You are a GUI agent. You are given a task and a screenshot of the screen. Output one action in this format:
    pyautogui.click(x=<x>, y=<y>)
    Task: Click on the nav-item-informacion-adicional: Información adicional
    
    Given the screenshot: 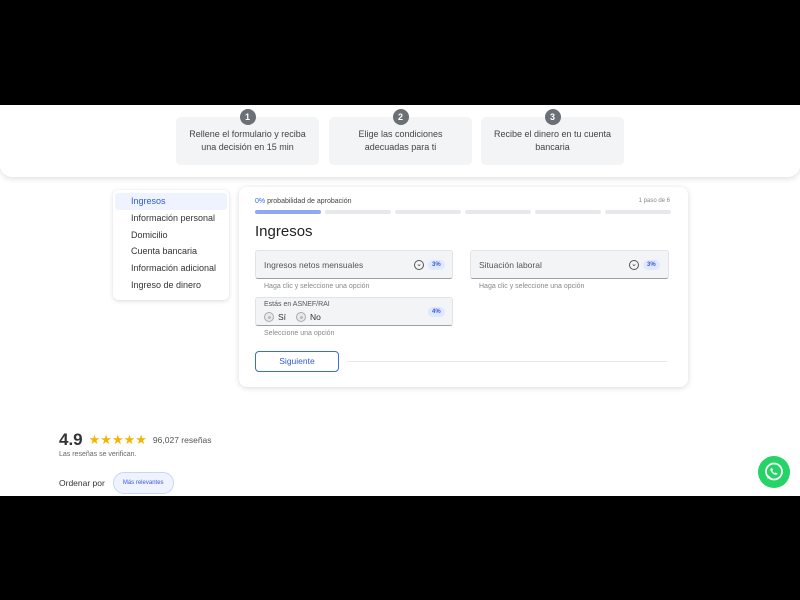 What is the action you would take?
    pyautogui.click(x=171, y=268)
    